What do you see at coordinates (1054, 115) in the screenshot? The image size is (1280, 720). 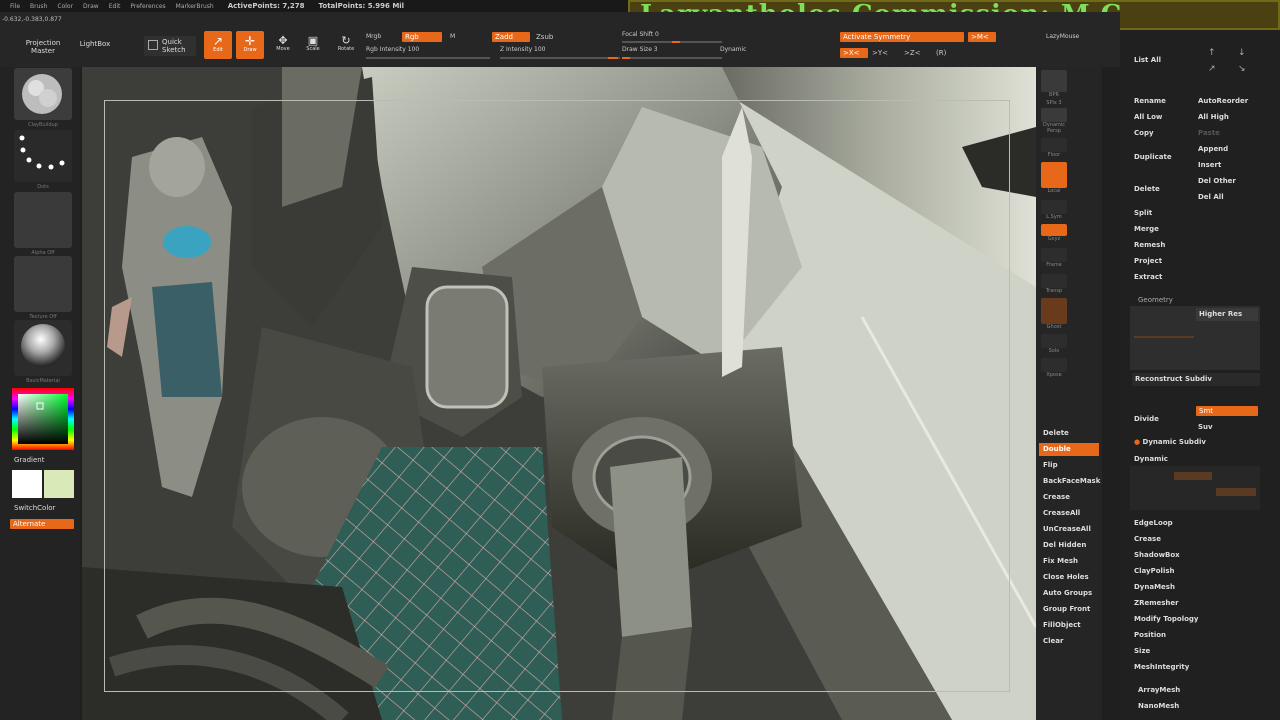 I see `dynamic-persp-icon` at bounding box center [1054, 115].